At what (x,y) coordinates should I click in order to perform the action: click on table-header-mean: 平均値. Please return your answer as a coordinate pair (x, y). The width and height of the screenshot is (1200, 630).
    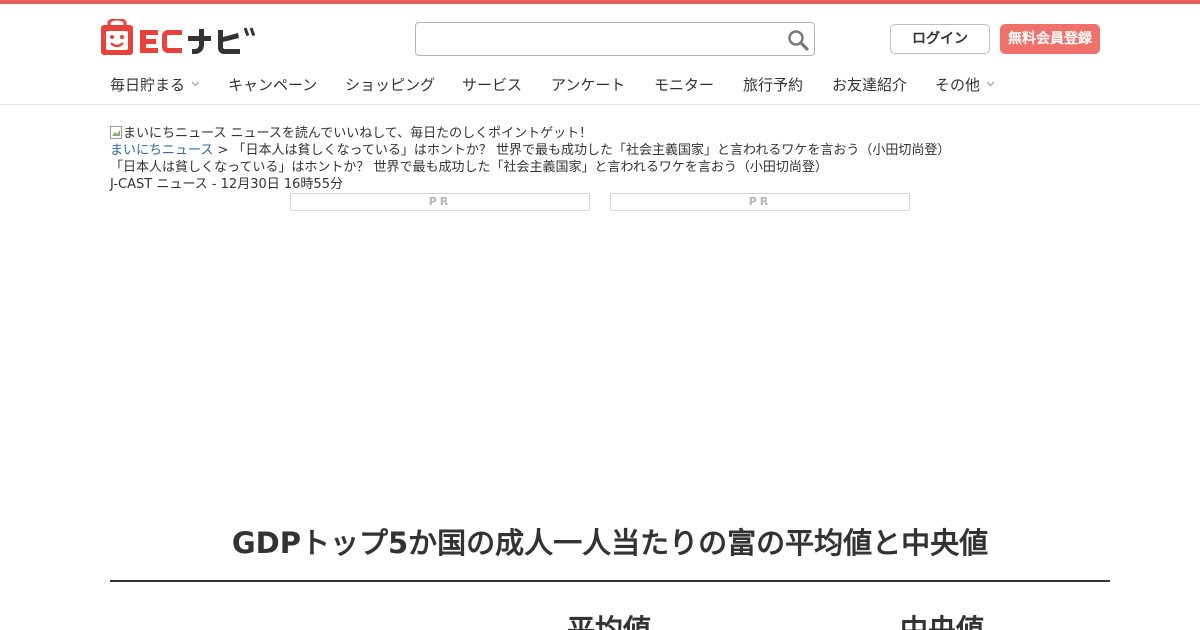
    Looking at the image, I should click on (609, 621).